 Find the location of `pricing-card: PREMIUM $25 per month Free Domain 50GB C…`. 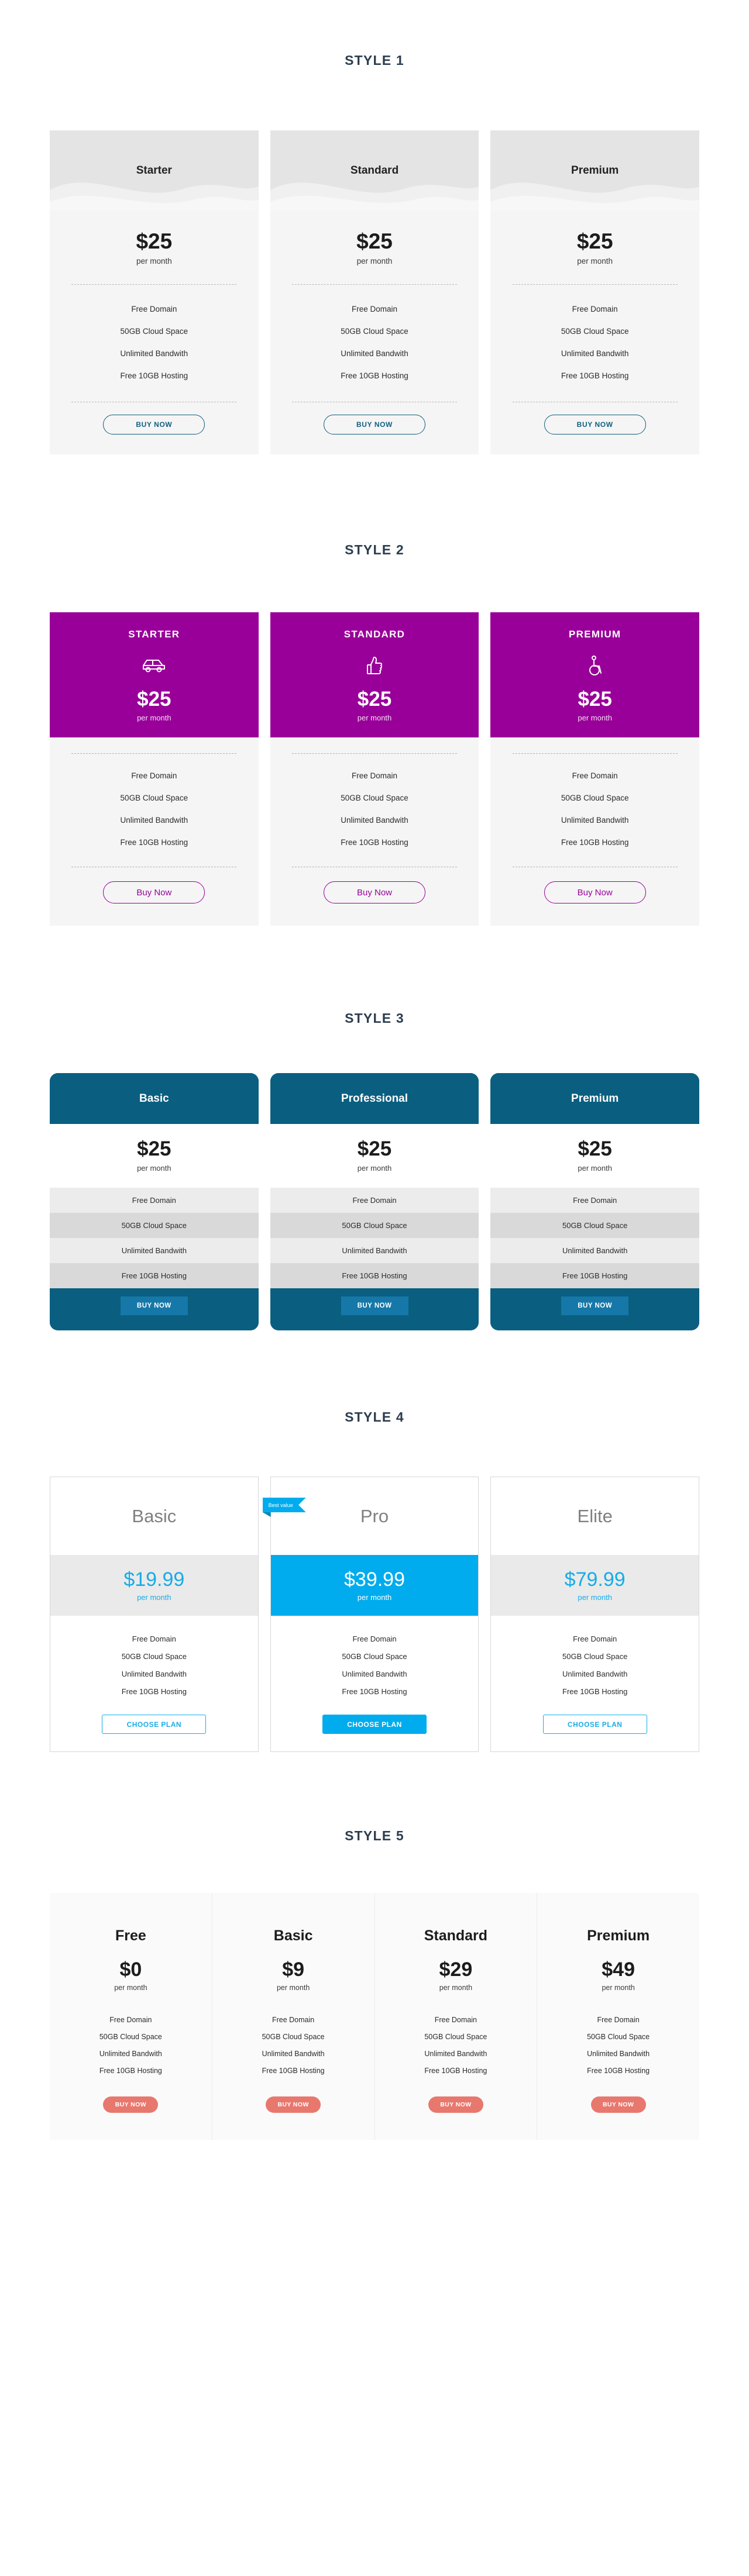

pricing-card: PREMIUM $25 per month Free Domain 50GB C… is located at coordinates (595, 769).